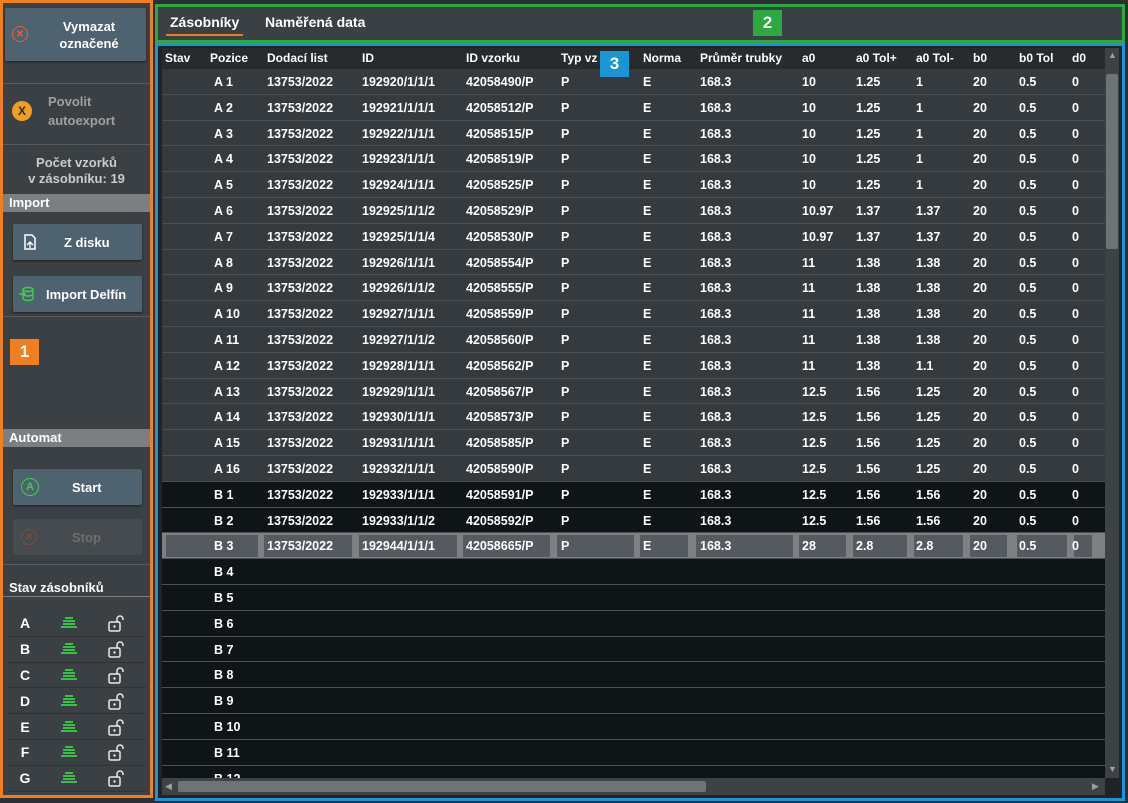 Image resolution: width=1128 pixels, height=803 pixels. What do you see at coordinates (224, 675) in the screenshot?
I see `table-cell: B 8` at bounding box center [224, 675].